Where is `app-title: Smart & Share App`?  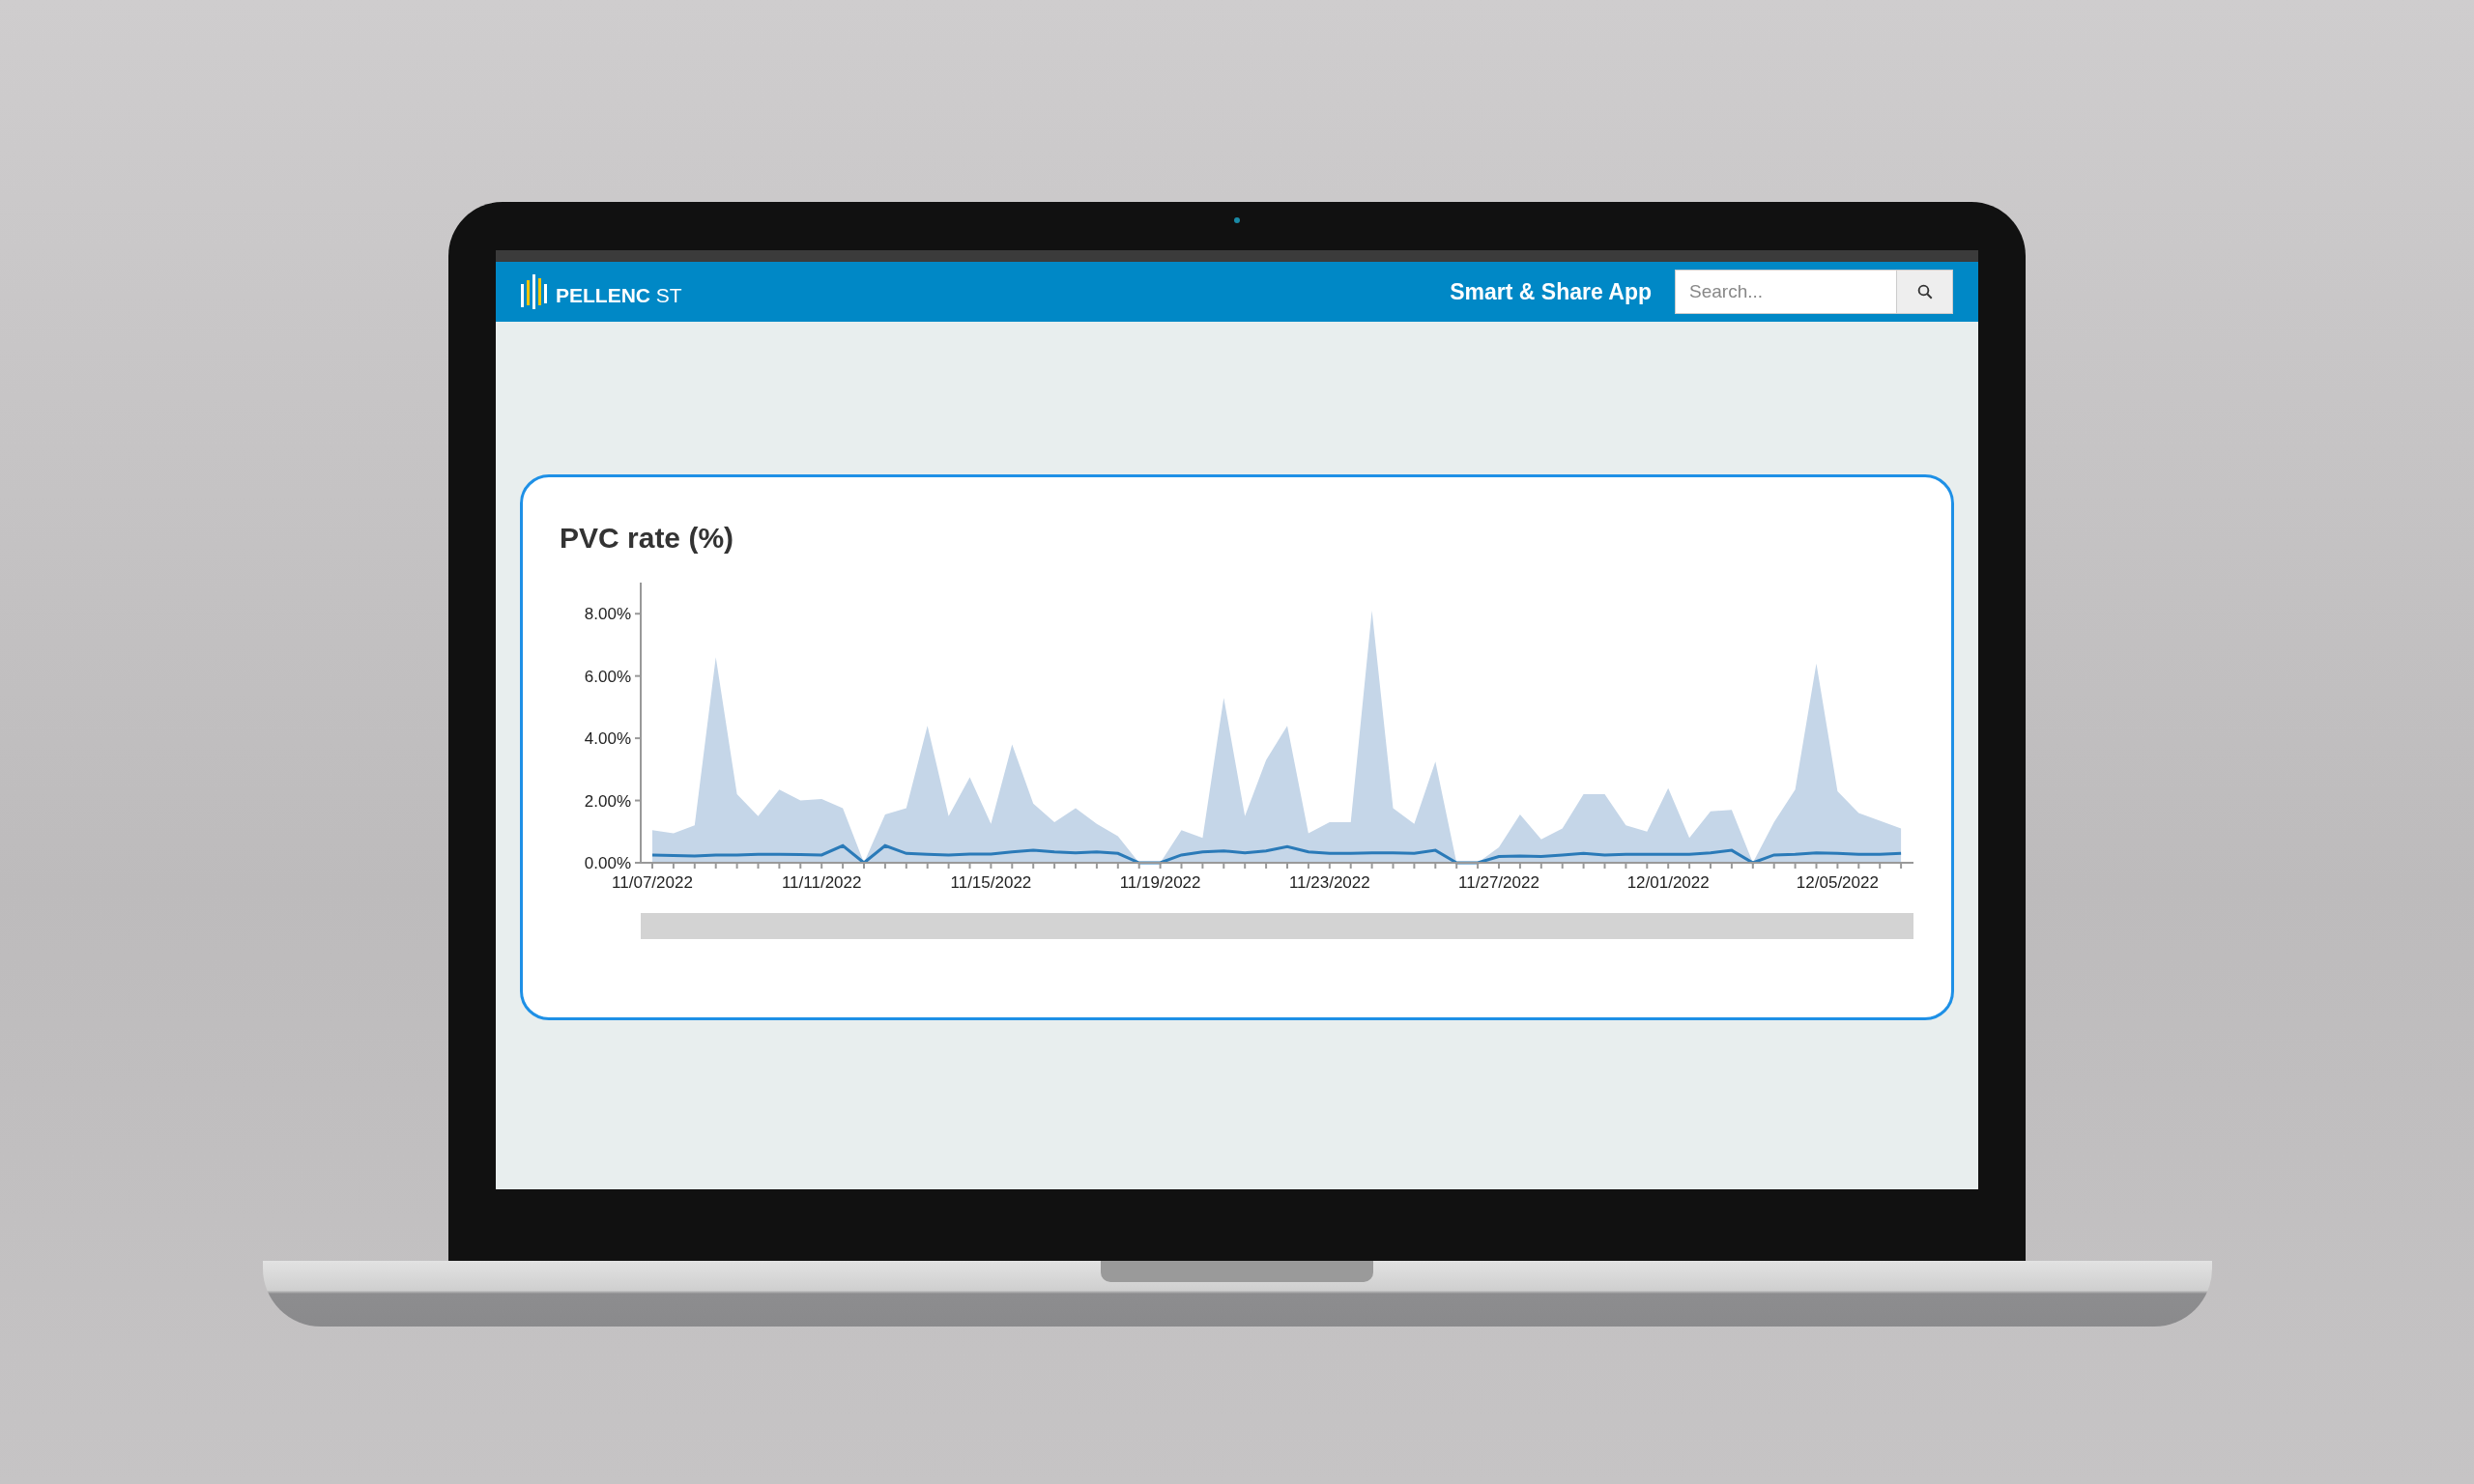 app-title: Smart & Share App is located at coordinates (1551, 291).